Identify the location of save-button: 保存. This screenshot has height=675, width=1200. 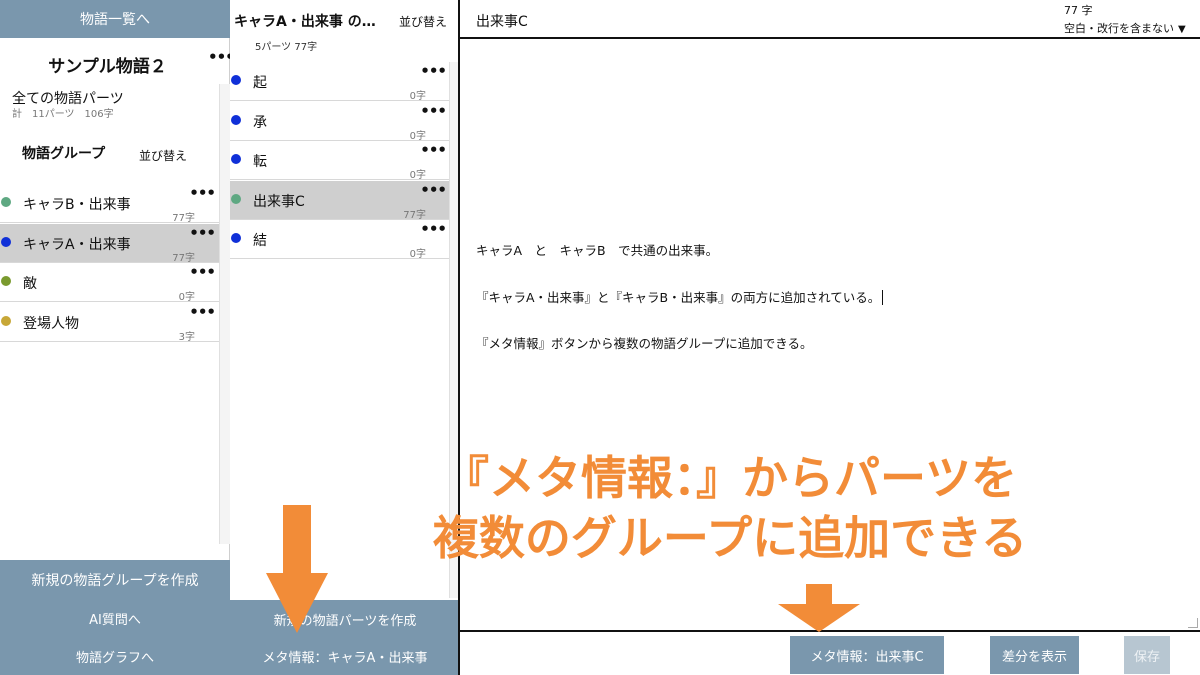
(1147, 655).